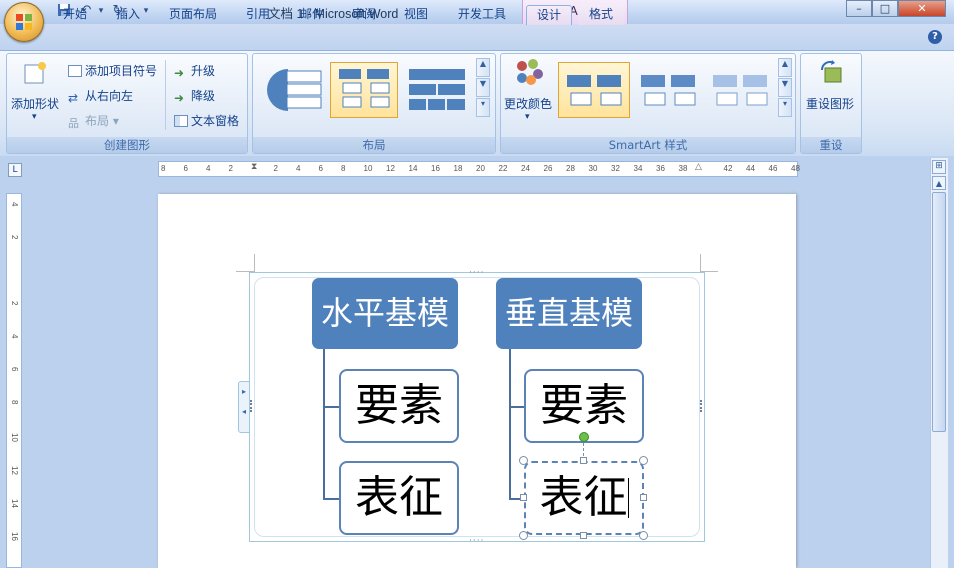 The height and width of the screenshot is (568, 954). I want to click on tab-review: 审阅, so click(364, 15).